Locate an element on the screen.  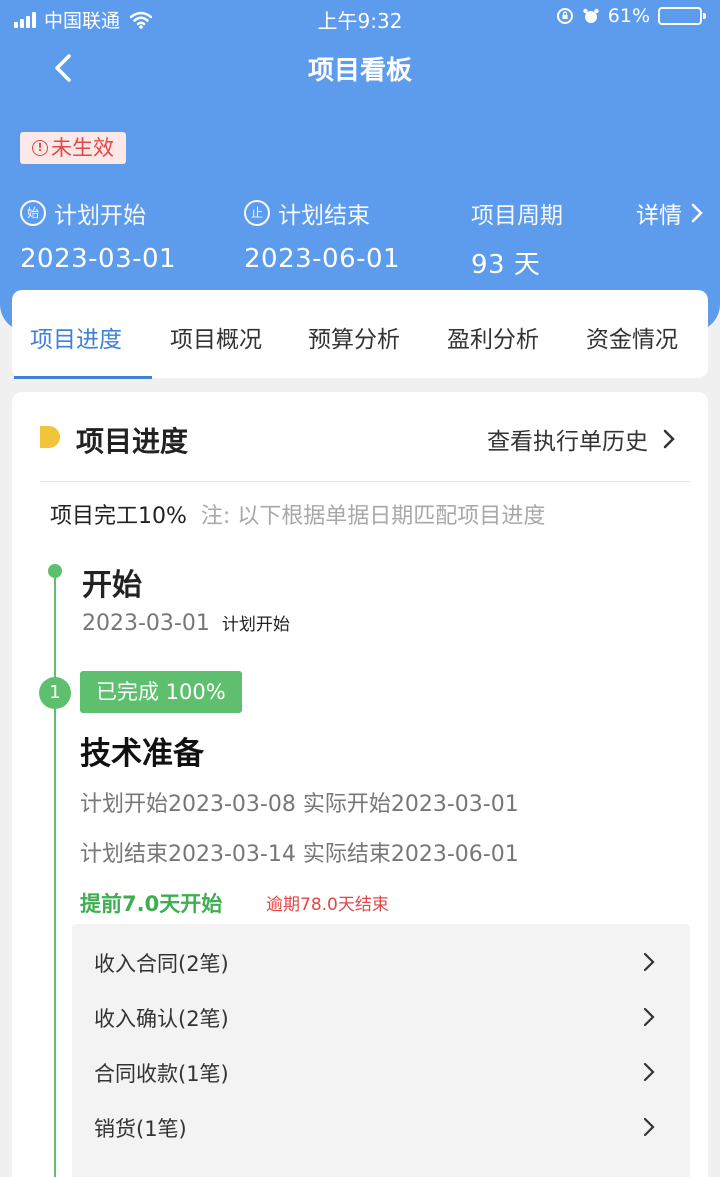
battery-percent: 61% is located at coordinates (628, 16).